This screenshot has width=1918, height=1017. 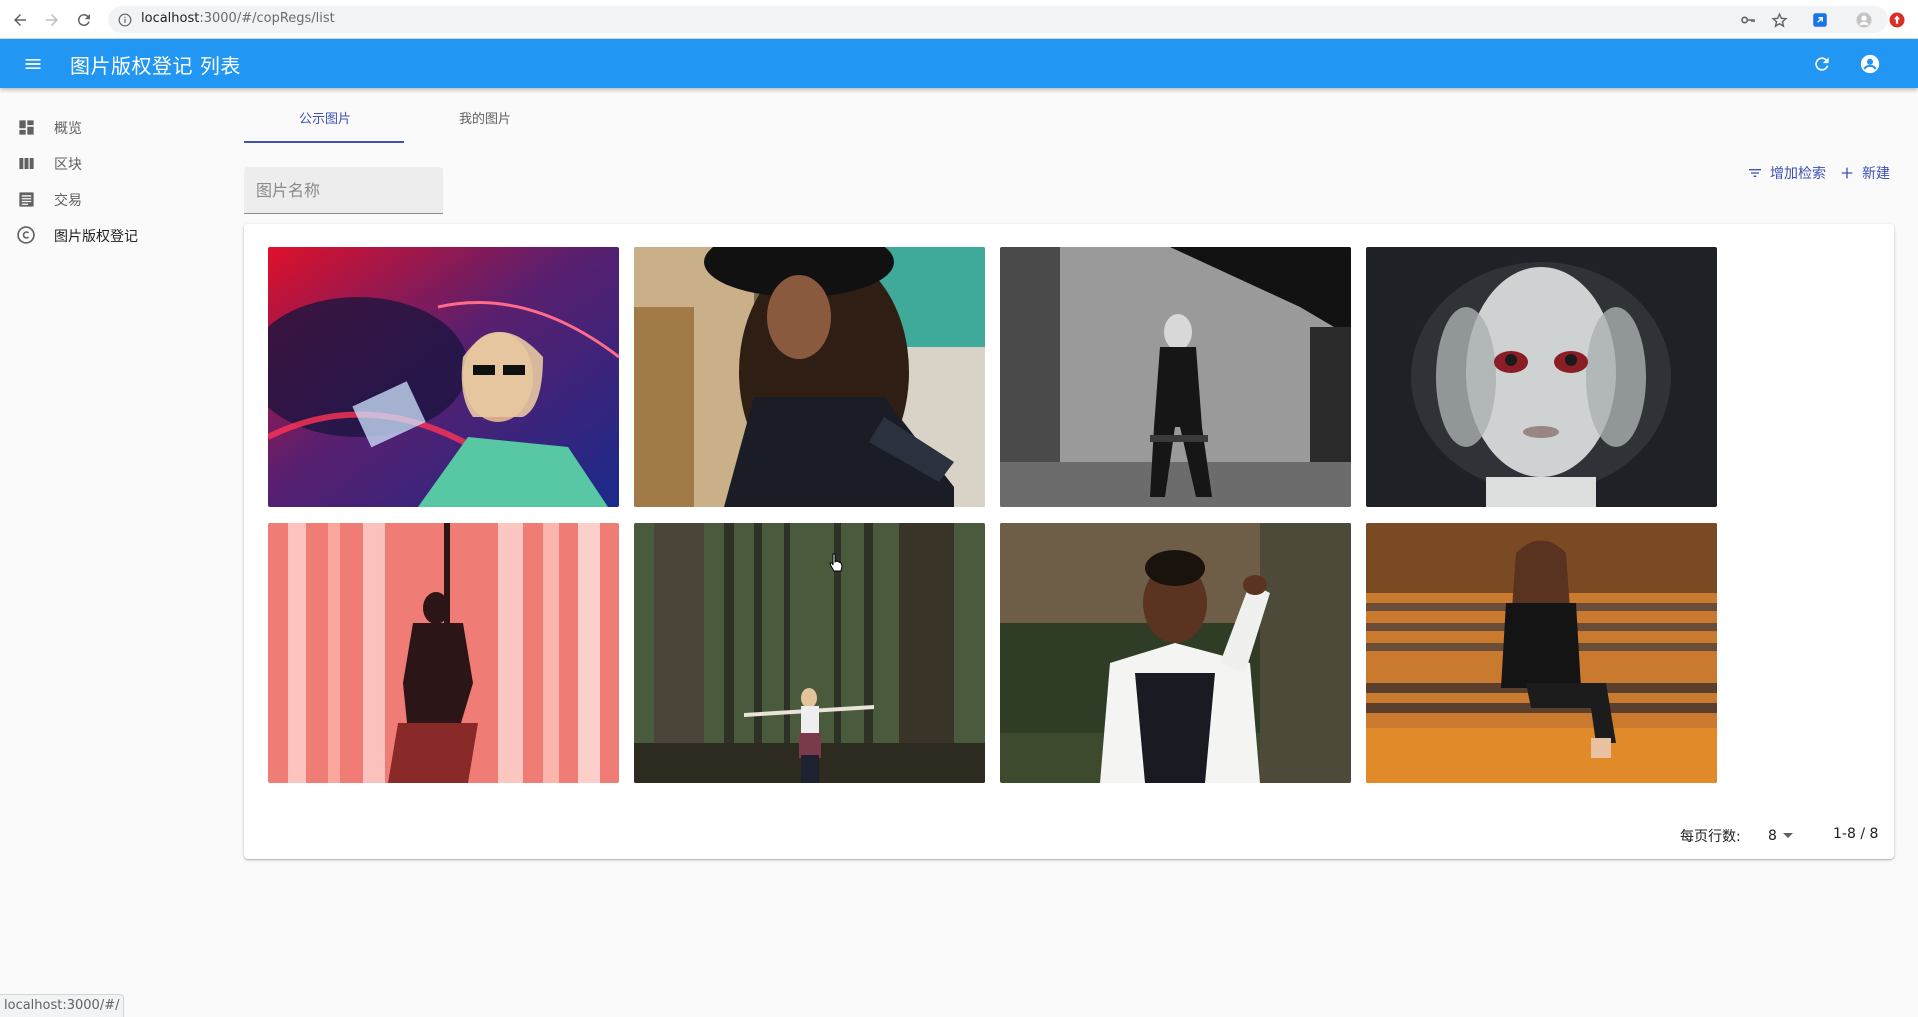 I want to click on reload-icon, so click(x=84, y=20).